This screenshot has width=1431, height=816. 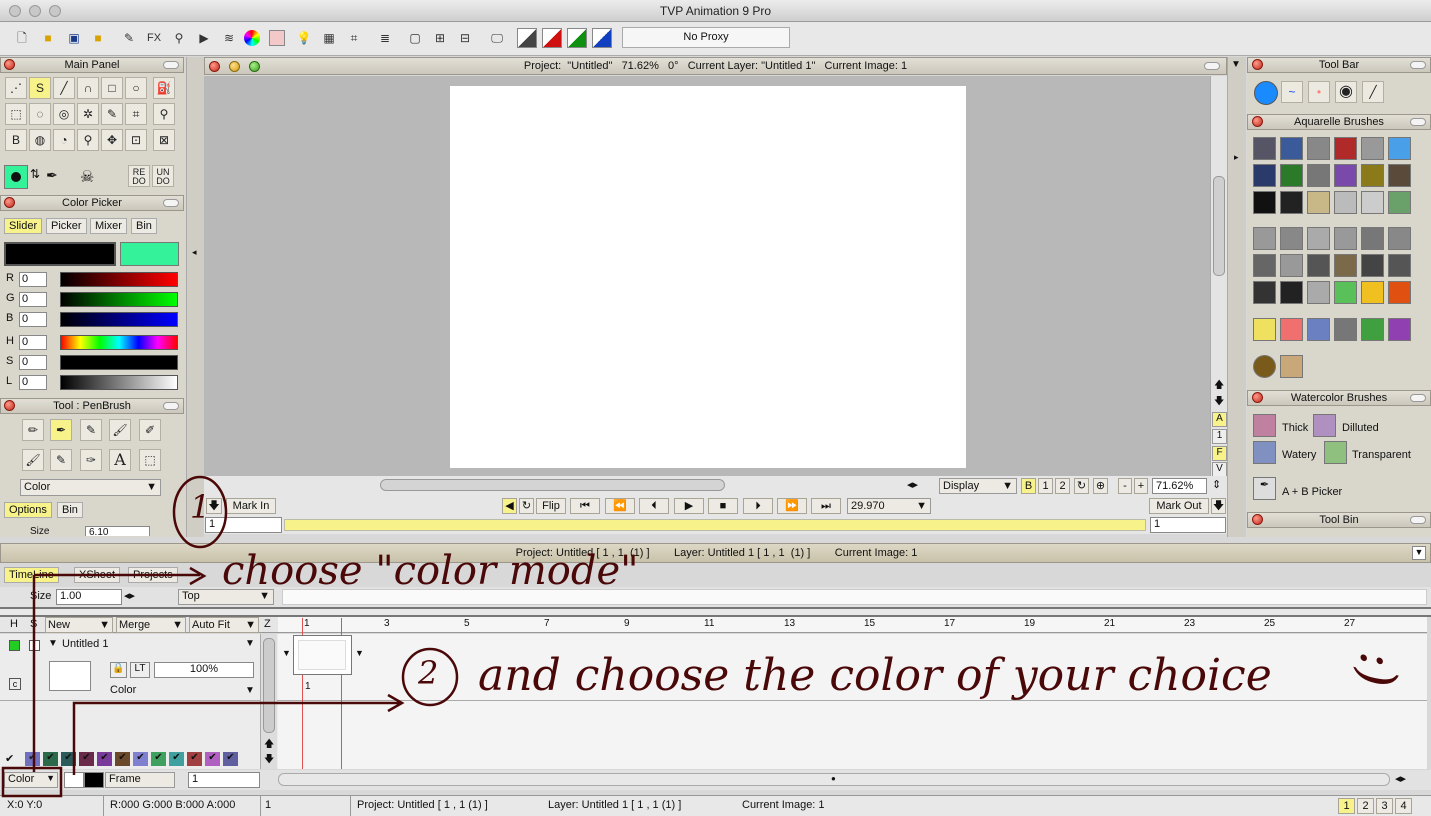 What do you see at coordinates (229, 38) in the screenshot?
I see `layers-icon: ≋` at bounding box center [229, 38].